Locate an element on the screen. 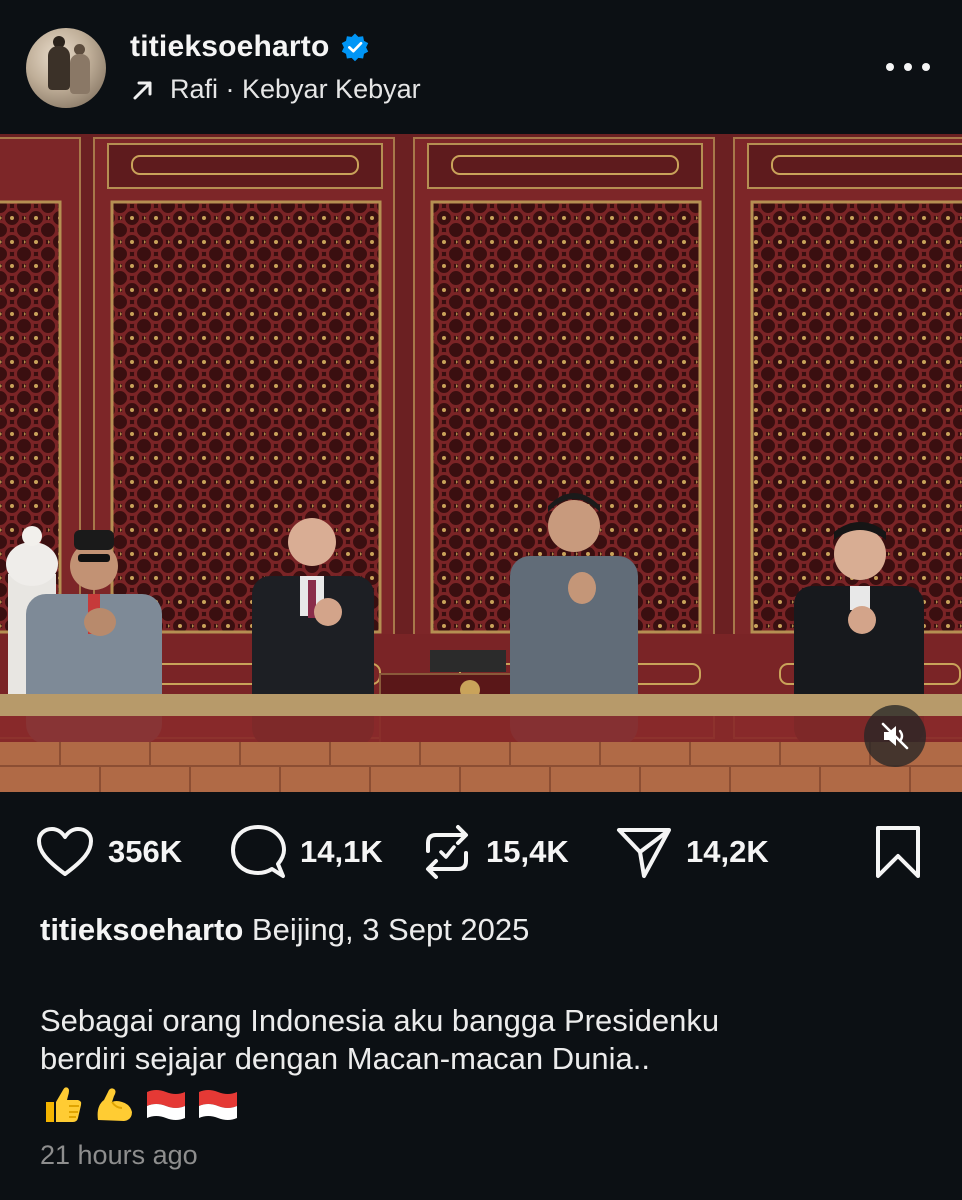 Image resolution: width=962 pixels, height=1200 pixels. comment-button: 14,1K is located at coordinates (306, 852).